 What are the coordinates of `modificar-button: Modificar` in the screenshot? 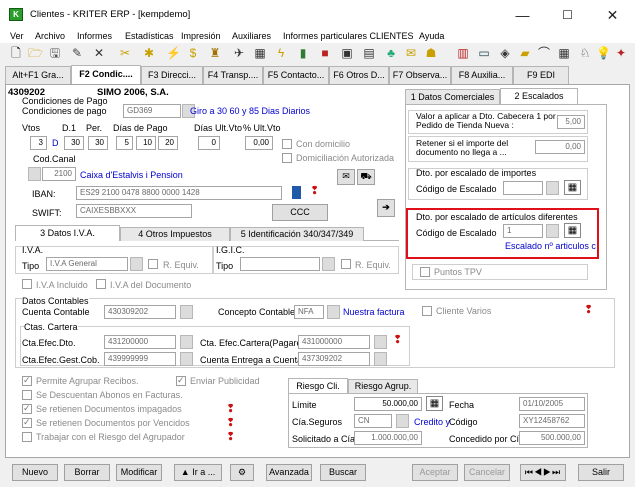 It's located at (139, 472).